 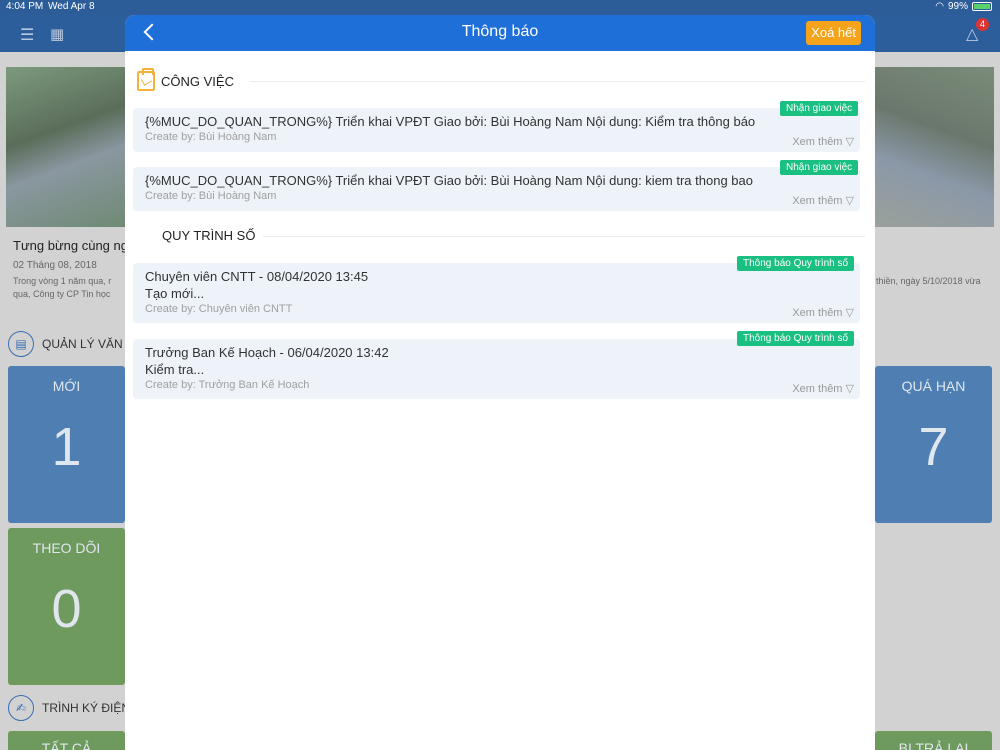 I want to click on tile-new: MỚI 1, so click(x=66, y=444).